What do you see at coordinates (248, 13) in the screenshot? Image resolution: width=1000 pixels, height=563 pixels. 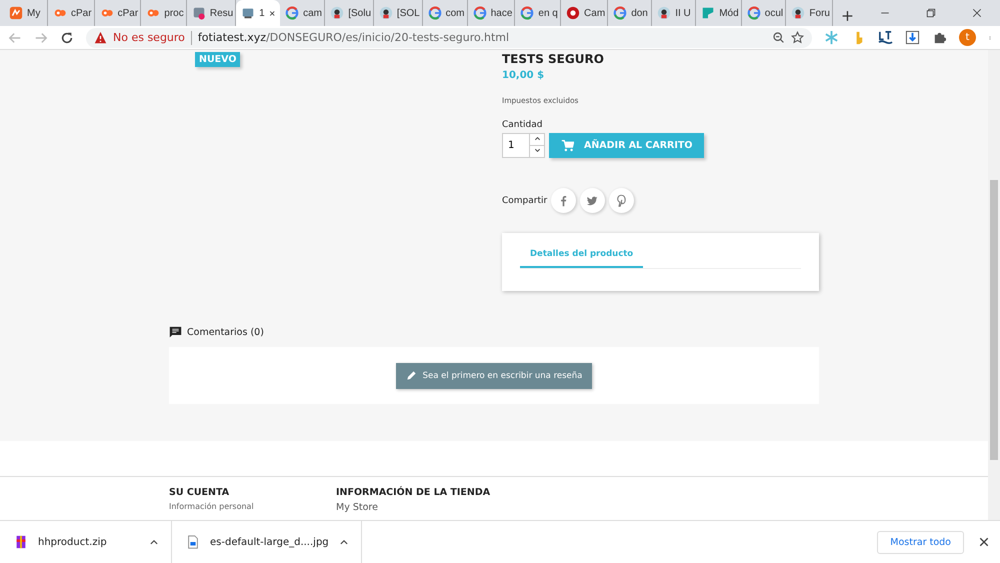 I see `monitor-icon` at bounding box center [248, 13].